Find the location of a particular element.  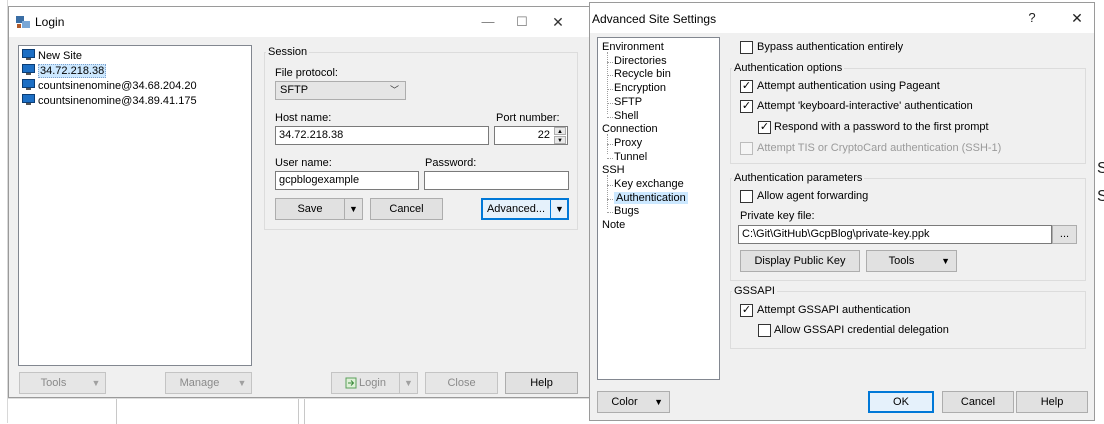

port-spinner: ▲ ▼ is located at coordinates (560, 135).